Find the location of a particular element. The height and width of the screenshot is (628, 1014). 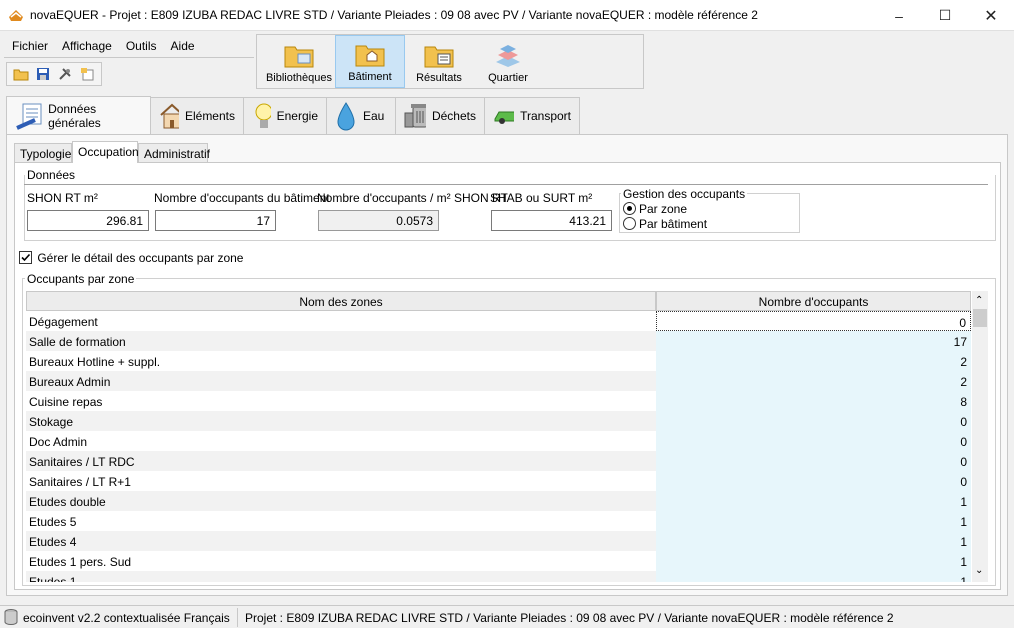

checkmark-icon is located at coordinates (26, 257).